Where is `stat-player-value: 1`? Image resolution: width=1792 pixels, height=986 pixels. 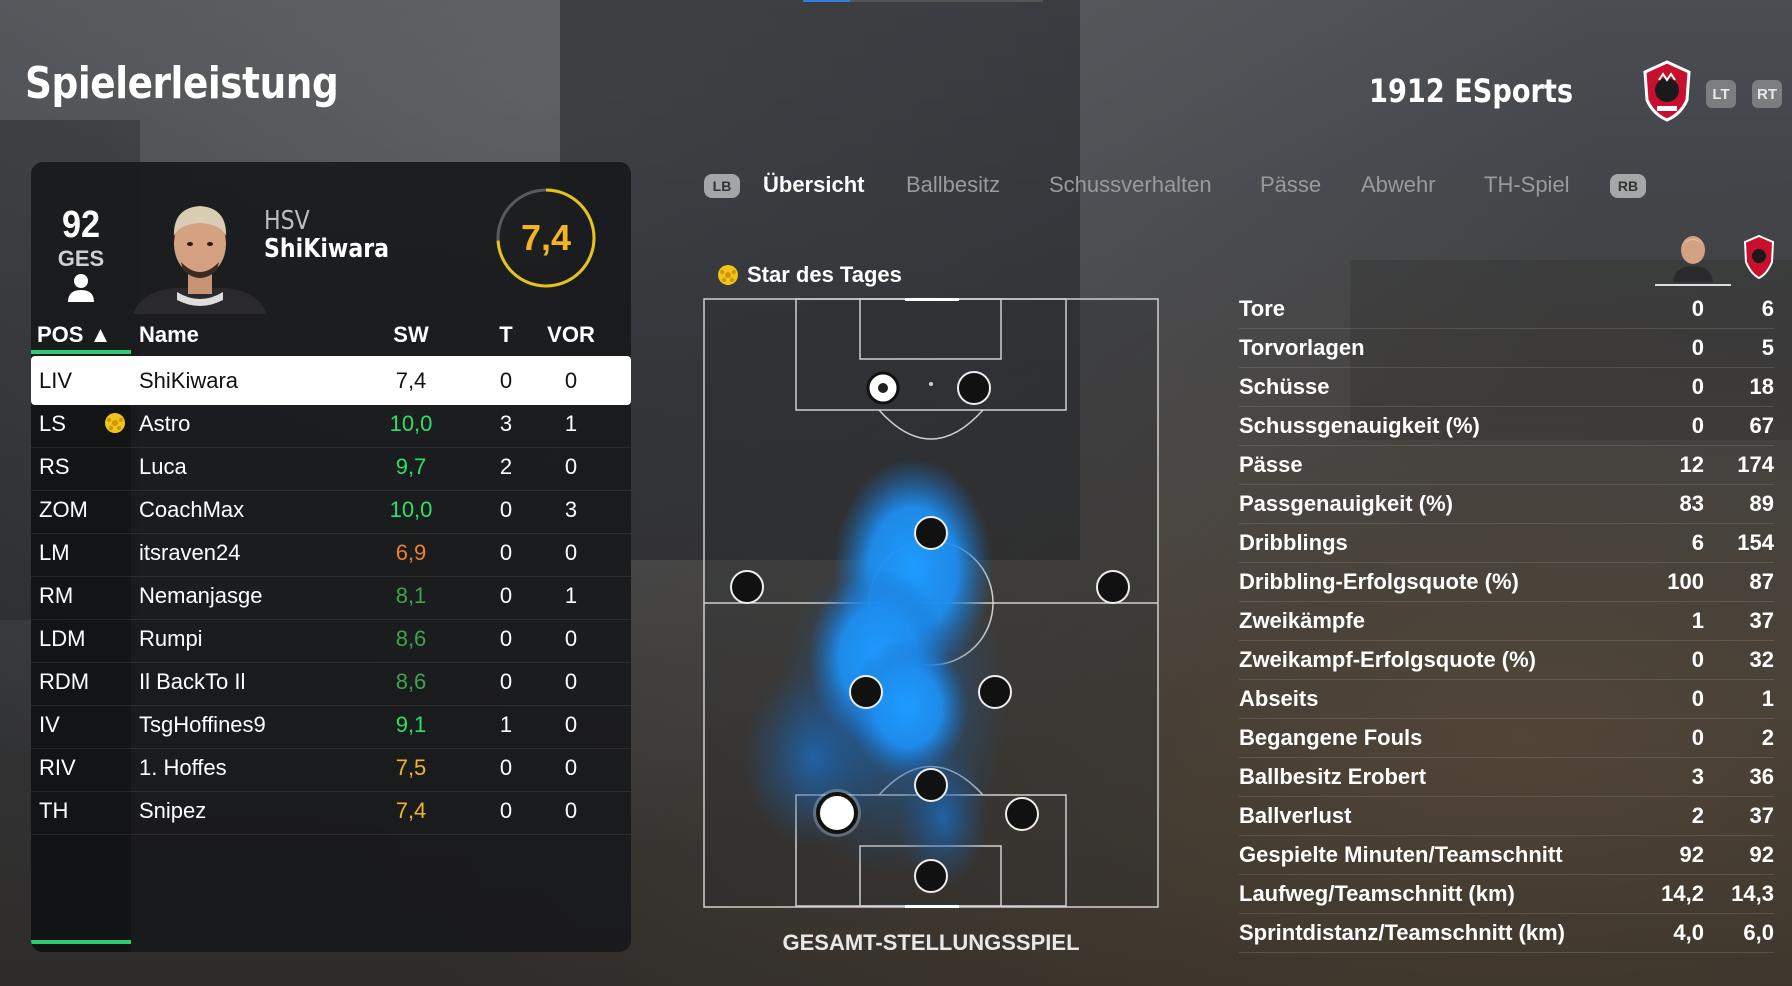
stat-player-value: 1 is located at coordinates (1697, 620).